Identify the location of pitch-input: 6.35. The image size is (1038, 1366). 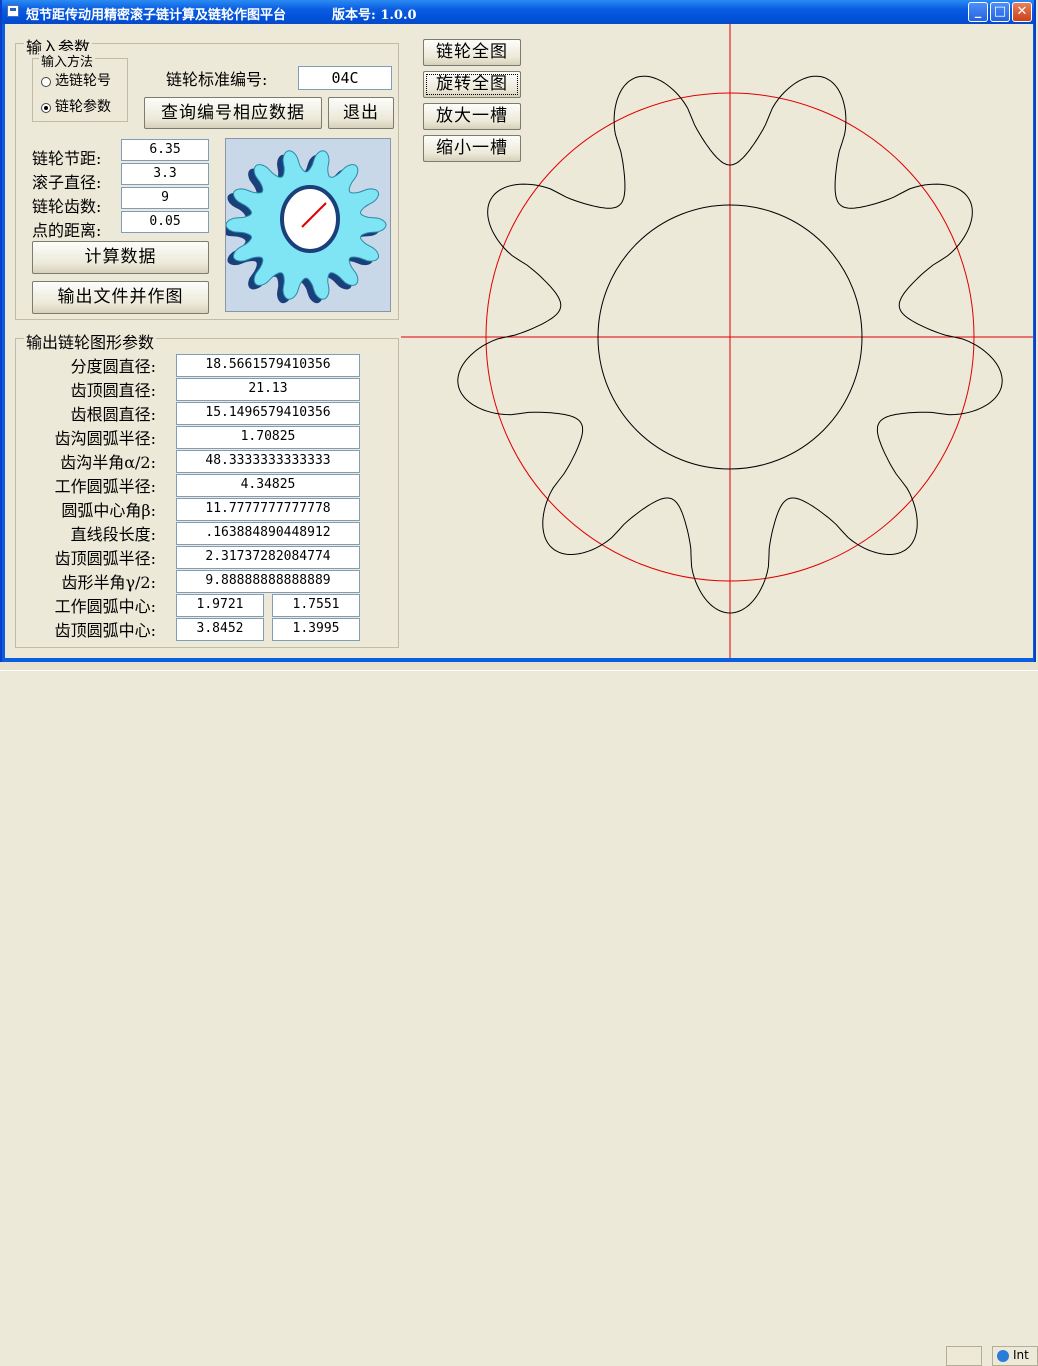
(165, 150).